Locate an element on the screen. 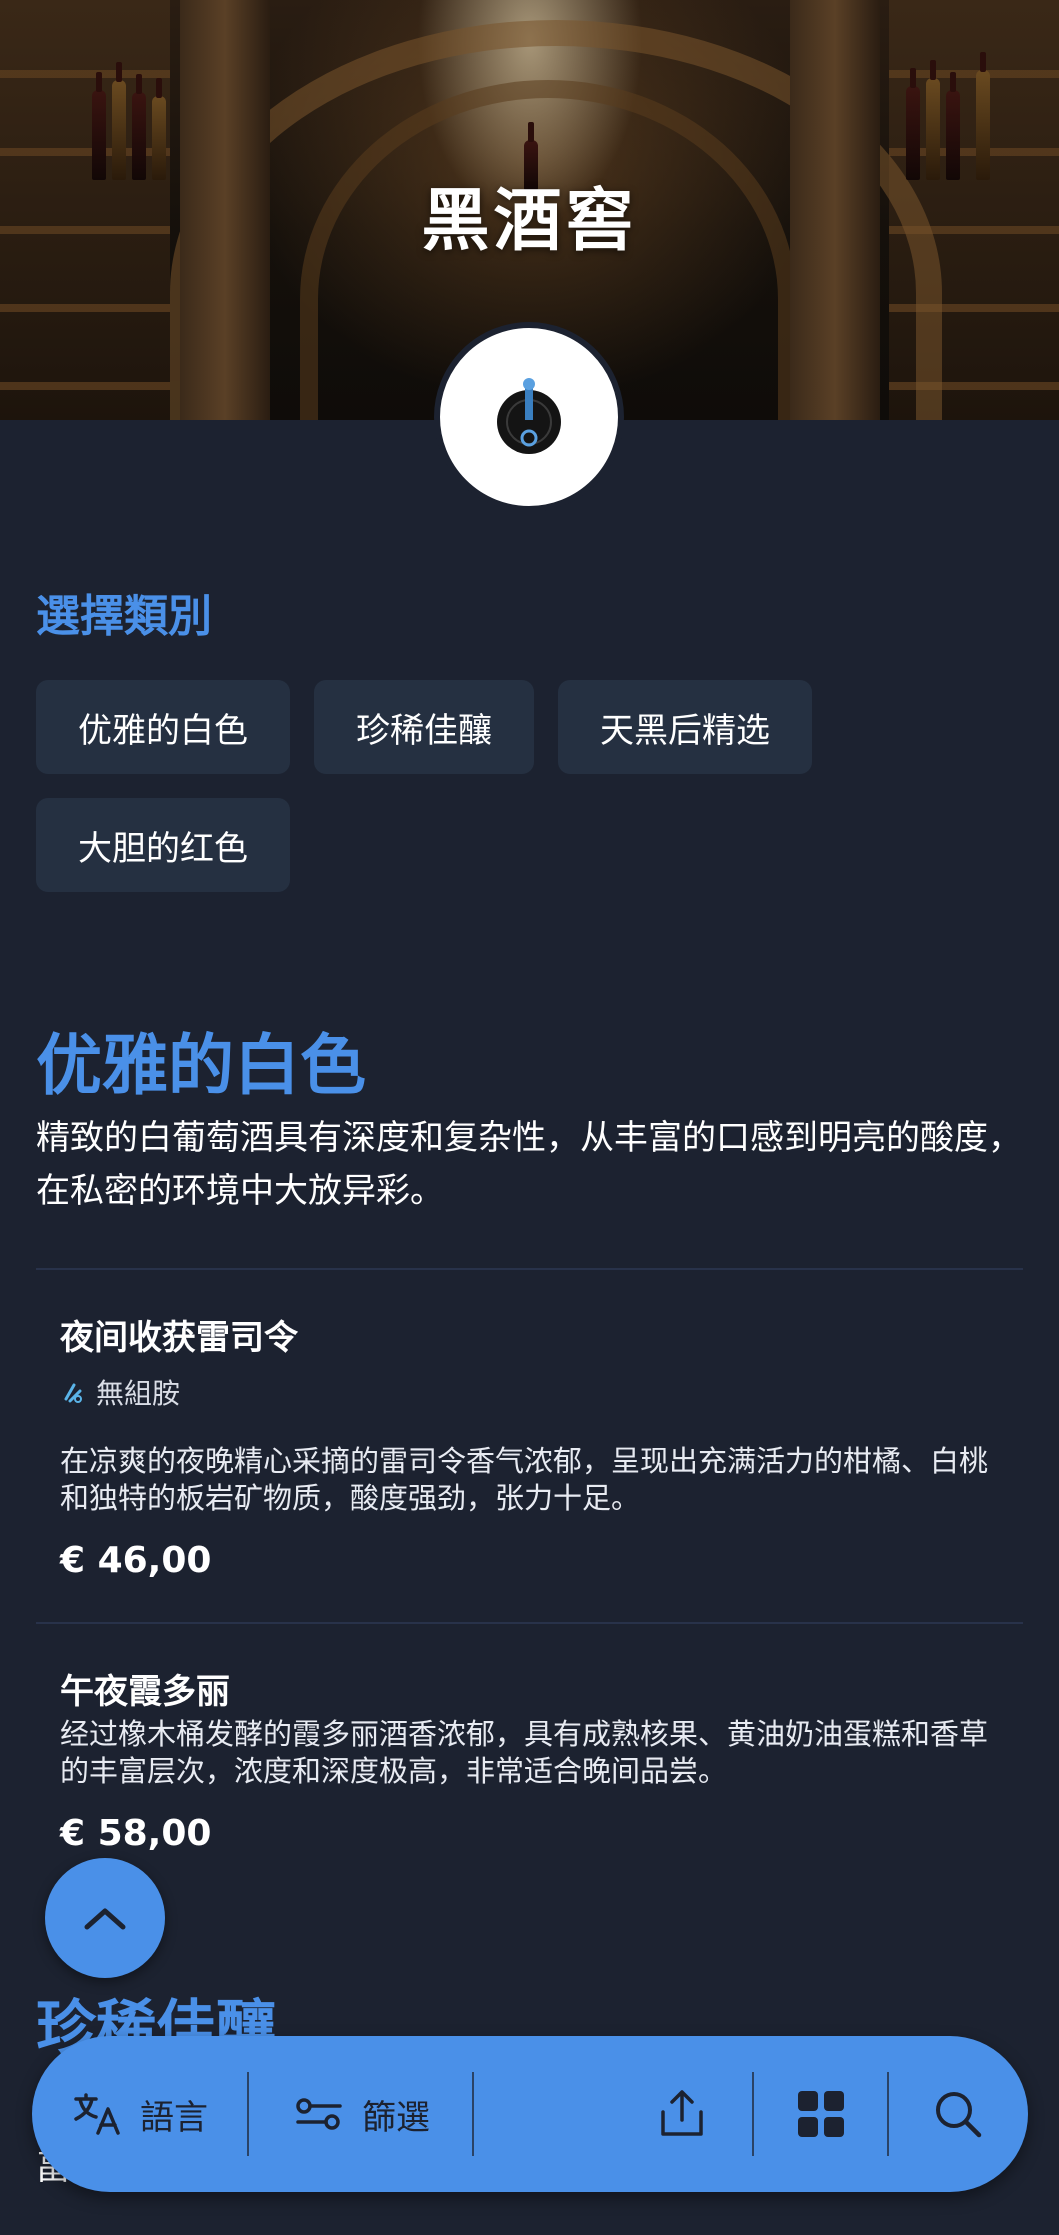 This screenshot has height=2235, width=1059. chevron-up-icon is located at coordinates (105, 1919).